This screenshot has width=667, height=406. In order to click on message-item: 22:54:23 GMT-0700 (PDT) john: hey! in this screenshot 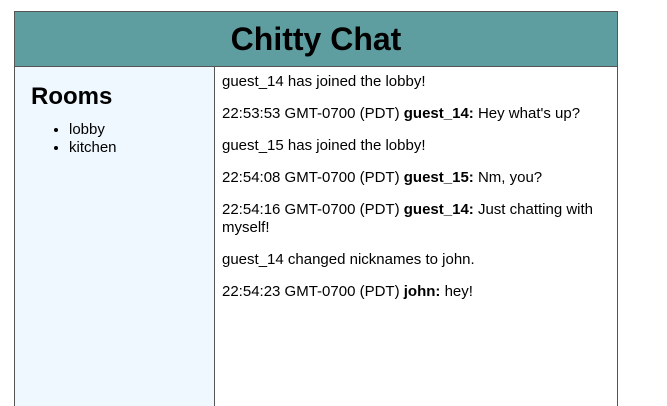, I will do `click(416, 292)`.